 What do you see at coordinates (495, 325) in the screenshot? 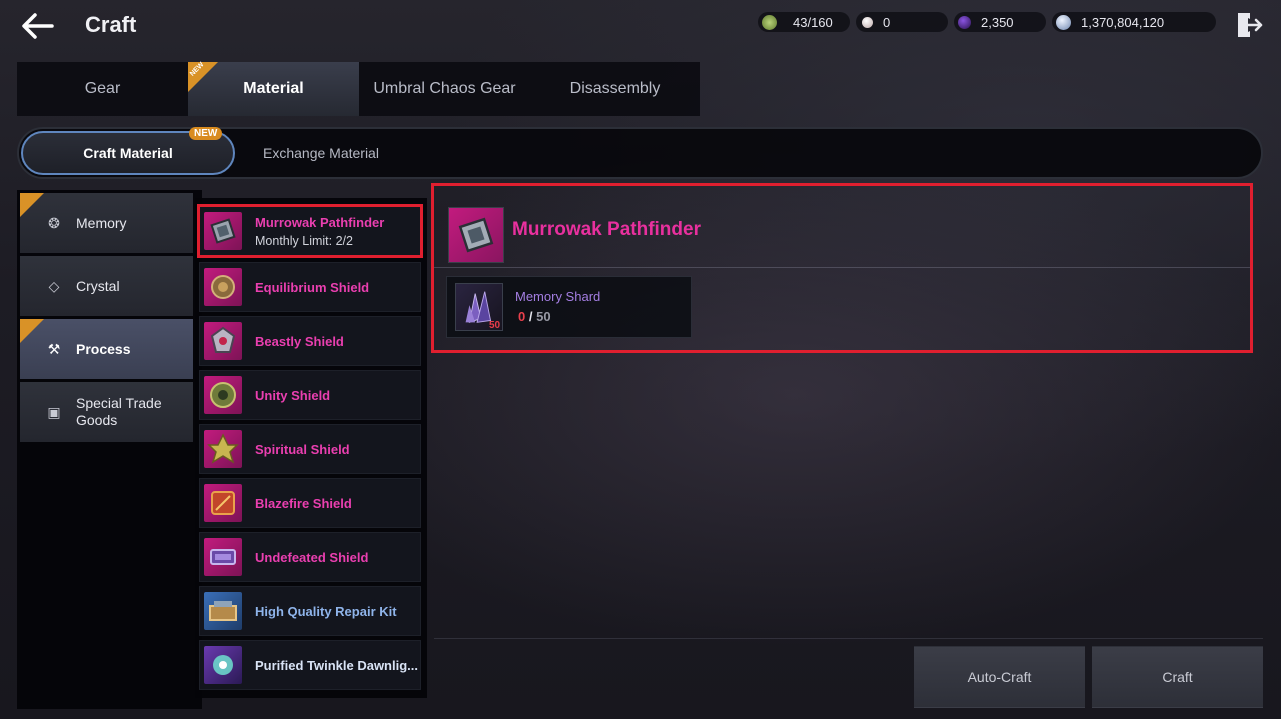
I see `material-quantity-badge: 50` at bounding box center [495, 325].